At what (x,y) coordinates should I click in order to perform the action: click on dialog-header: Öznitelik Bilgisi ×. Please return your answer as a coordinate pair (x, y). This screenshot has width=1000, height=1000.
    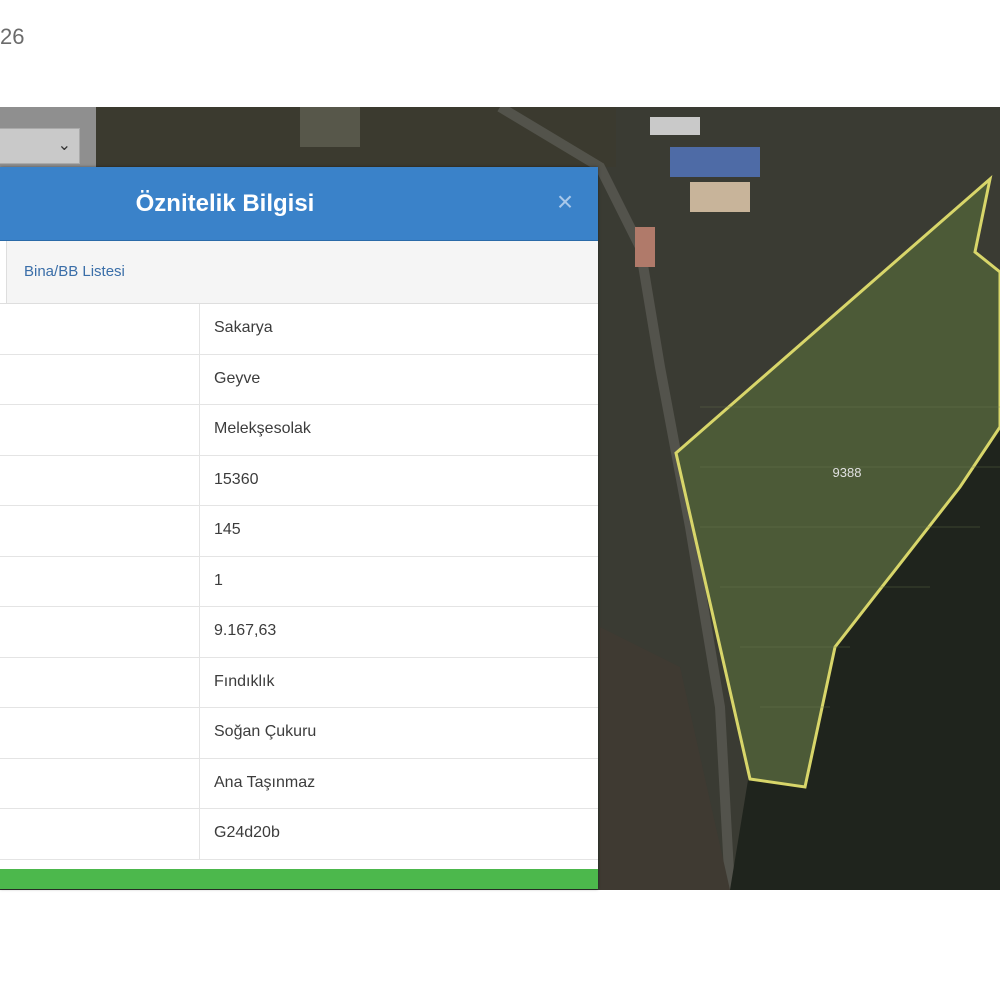
    Looking at the image, I should click on (299, 204).